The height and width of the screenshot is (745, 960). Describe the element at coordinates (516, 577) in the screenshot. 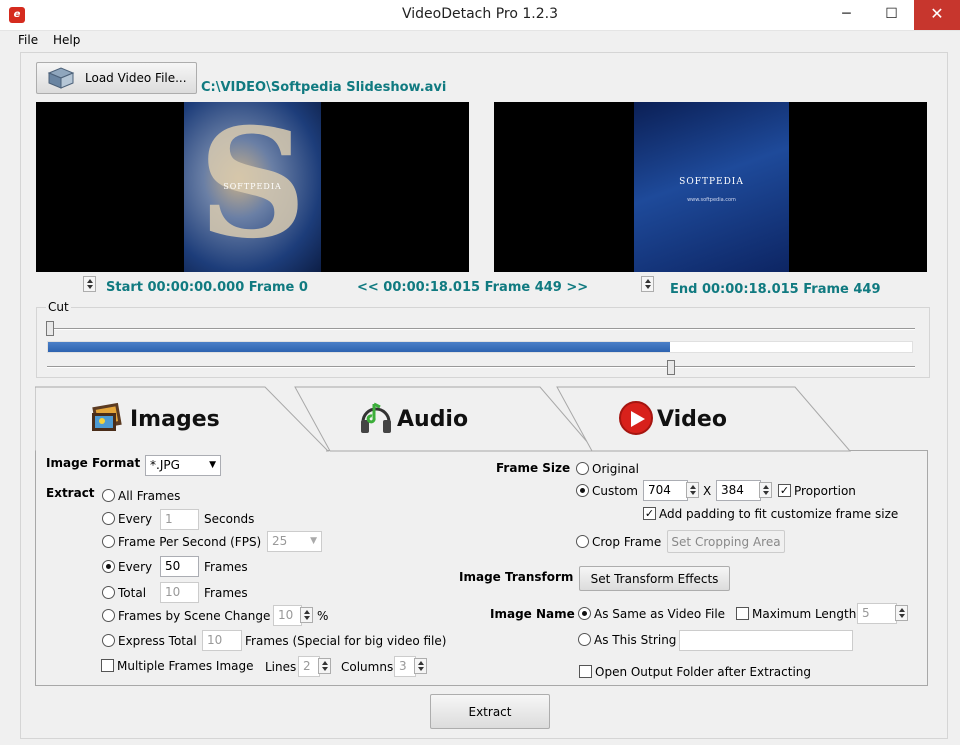

I see `image-transform-label: Image Transform` at that location.